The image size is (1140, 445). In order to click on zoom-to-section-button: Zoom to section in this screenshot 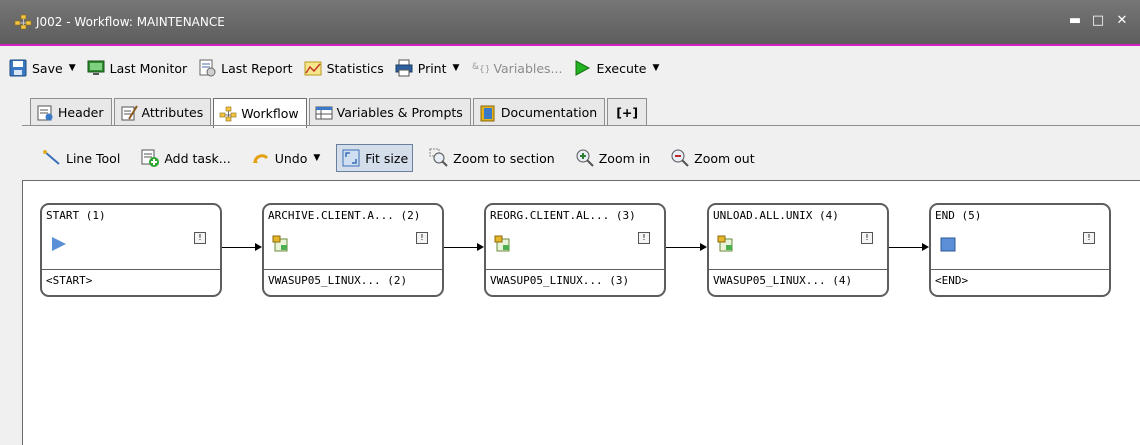, I will do `click(492, 158)`.